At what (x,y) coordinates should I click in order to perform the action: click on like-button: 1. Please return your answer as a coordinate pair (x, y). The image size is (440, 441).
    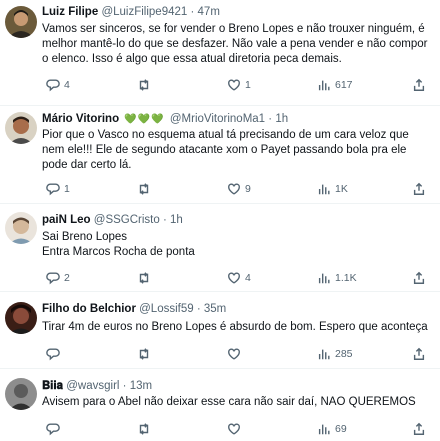
    Looking at the image, I should click on (237, 85).